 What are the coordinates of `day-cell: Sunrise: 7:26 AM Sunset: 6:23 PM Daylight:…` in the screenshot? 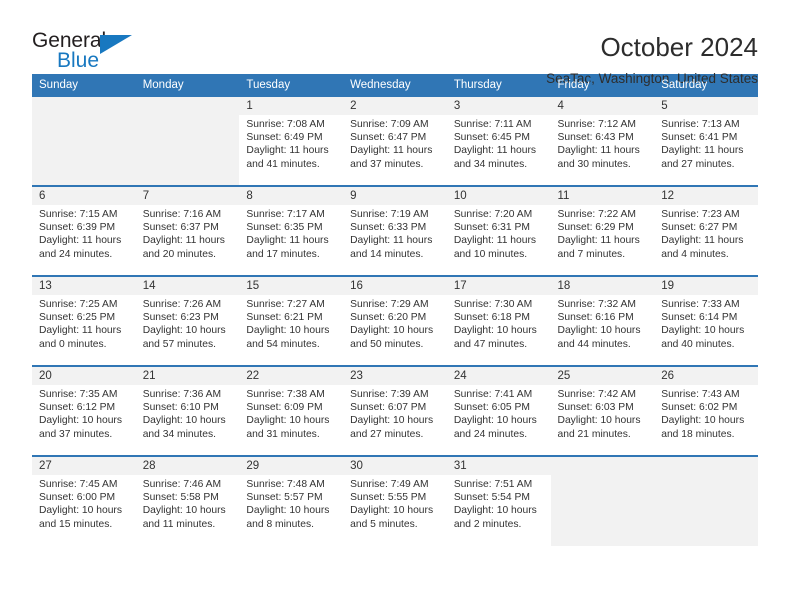 It's located at (187, 331).